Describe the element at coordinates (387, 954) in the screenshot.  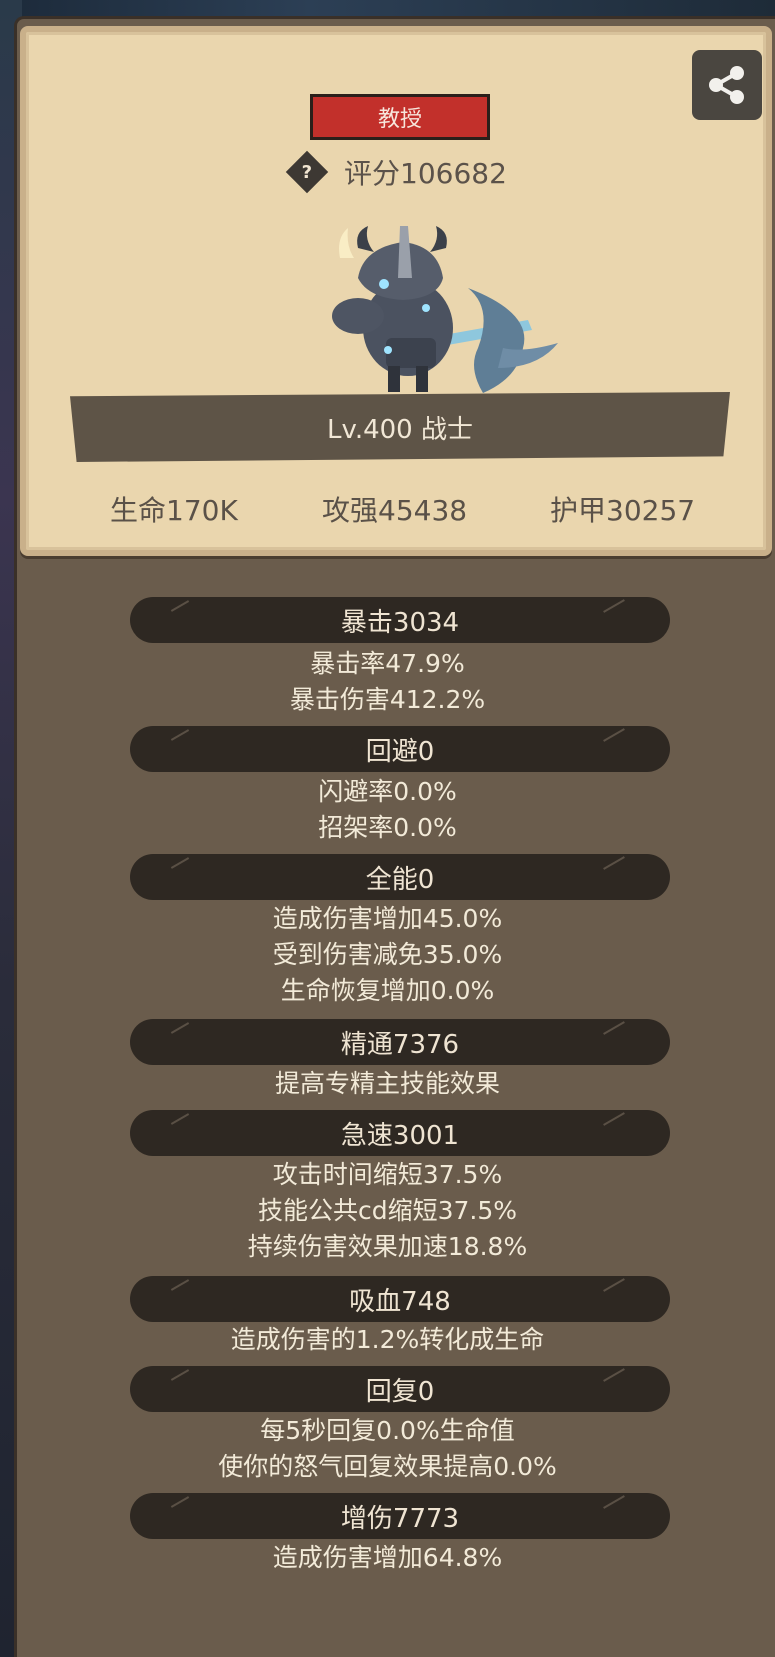
I see `stat-line: 受到伤害减免35.0%` at that location.